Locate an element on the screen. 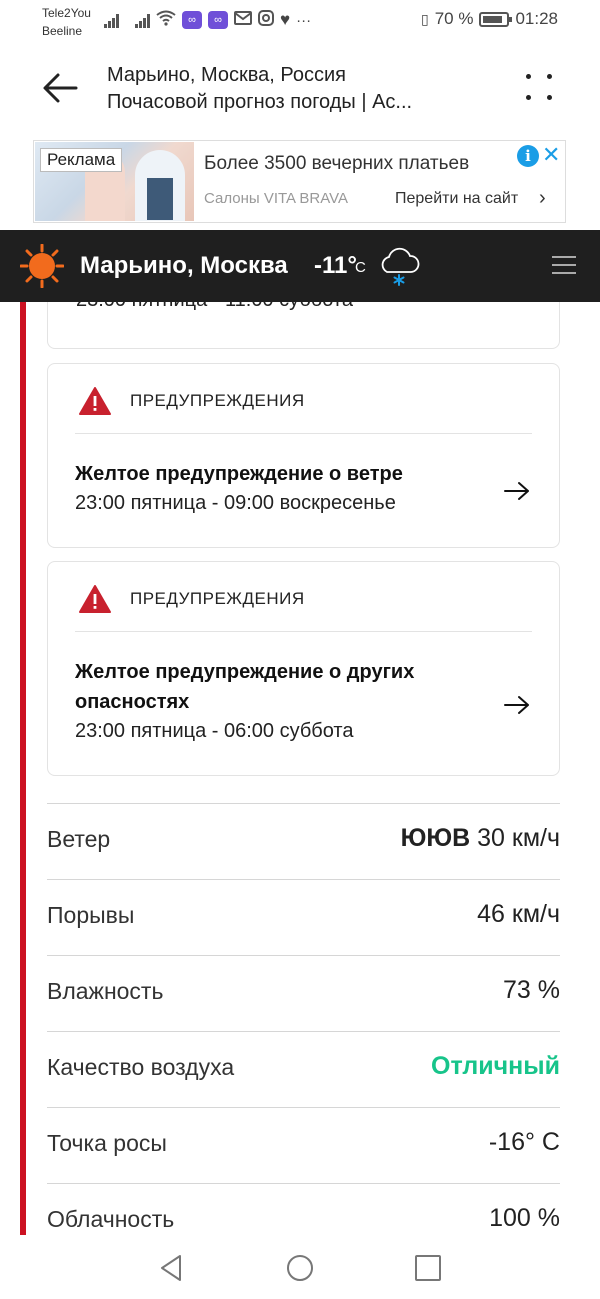 This screenshot has height=1299, width=600. carrier-1: Tele2You is located at coordinates (66, 13).